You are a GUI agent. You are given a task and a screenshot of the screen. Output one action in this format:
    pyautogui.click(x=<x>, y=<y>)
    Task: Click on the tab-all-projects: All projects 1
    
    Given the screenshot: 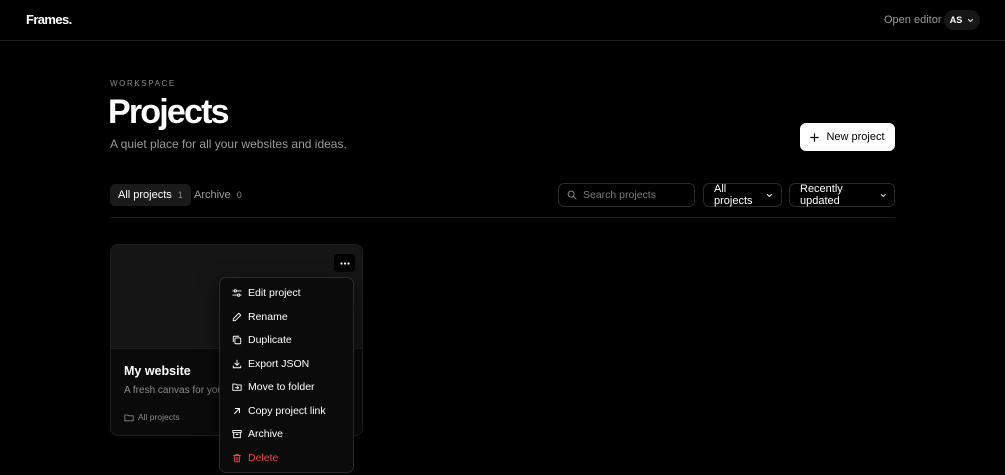 What is the action you would take?
    pyautogui.click(x=150, y=195)
    